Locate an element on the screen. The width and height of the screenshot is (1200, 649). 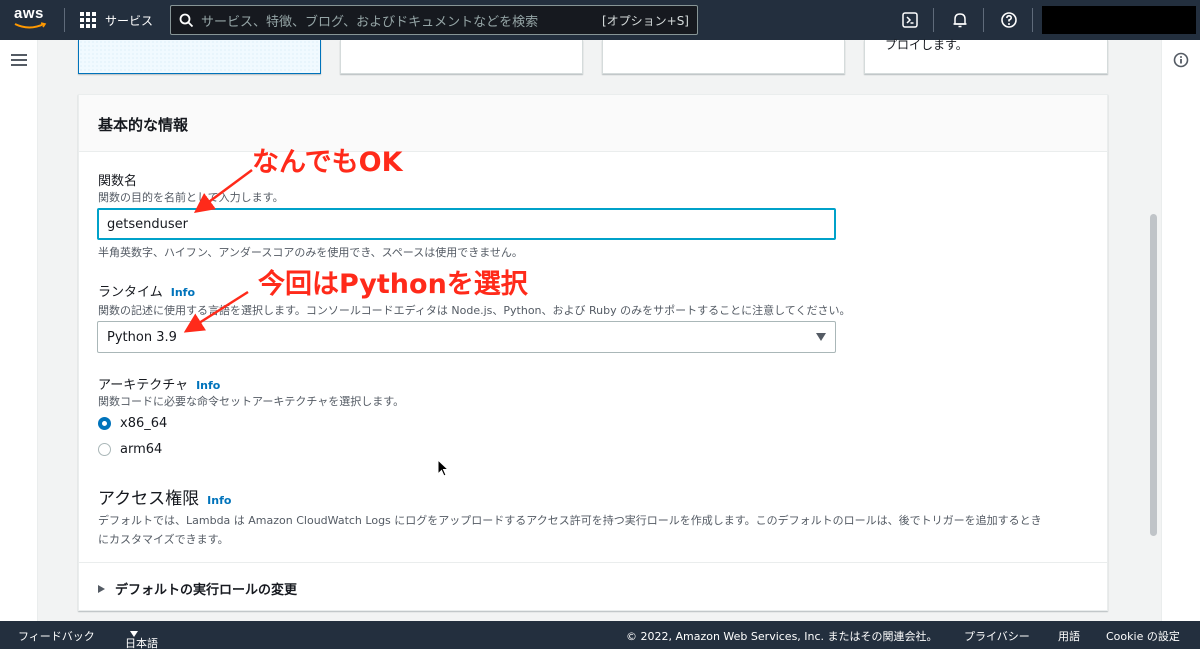
arrow-to-runtime is located at coordinates (216, 311).